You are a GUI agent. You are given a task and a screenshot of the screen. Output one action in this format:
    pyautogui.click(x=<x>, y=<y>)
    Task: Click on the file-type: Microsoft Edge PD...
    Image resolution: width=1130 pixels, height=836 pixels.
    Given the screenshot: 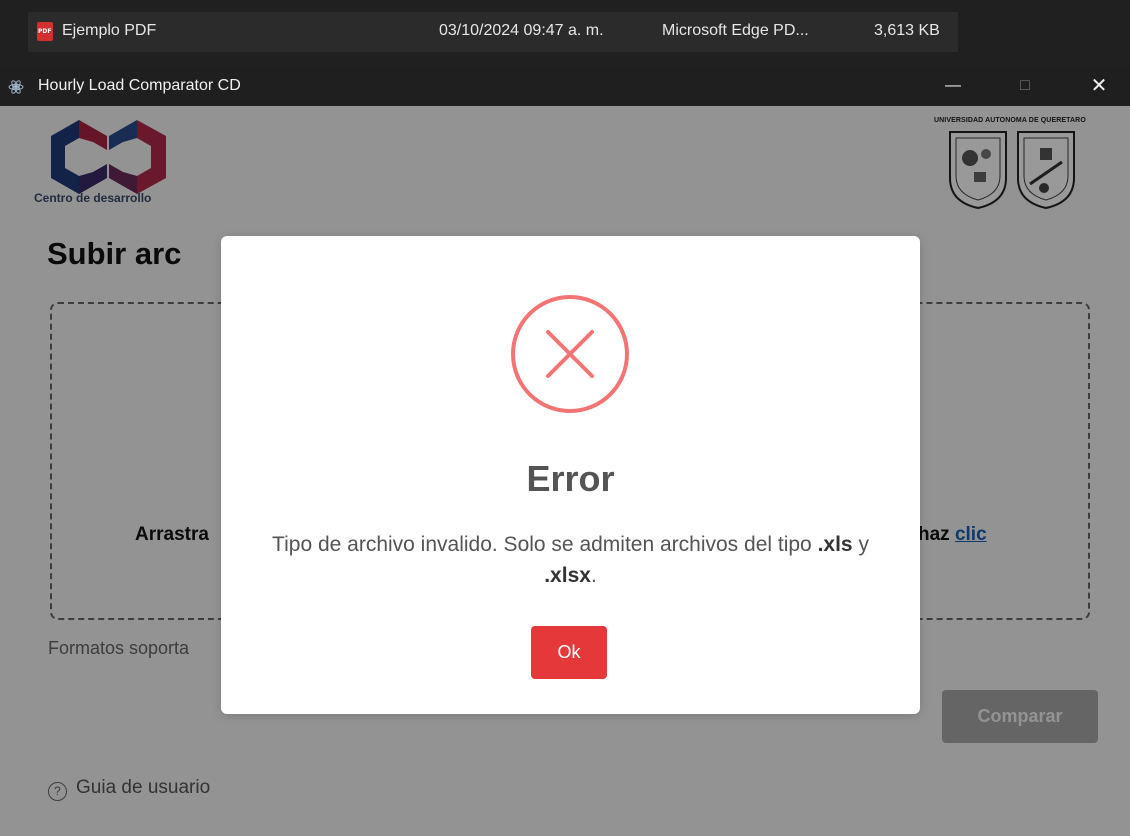 What is the action you would take?
    pyautogui.click(x=735, y=30)
    